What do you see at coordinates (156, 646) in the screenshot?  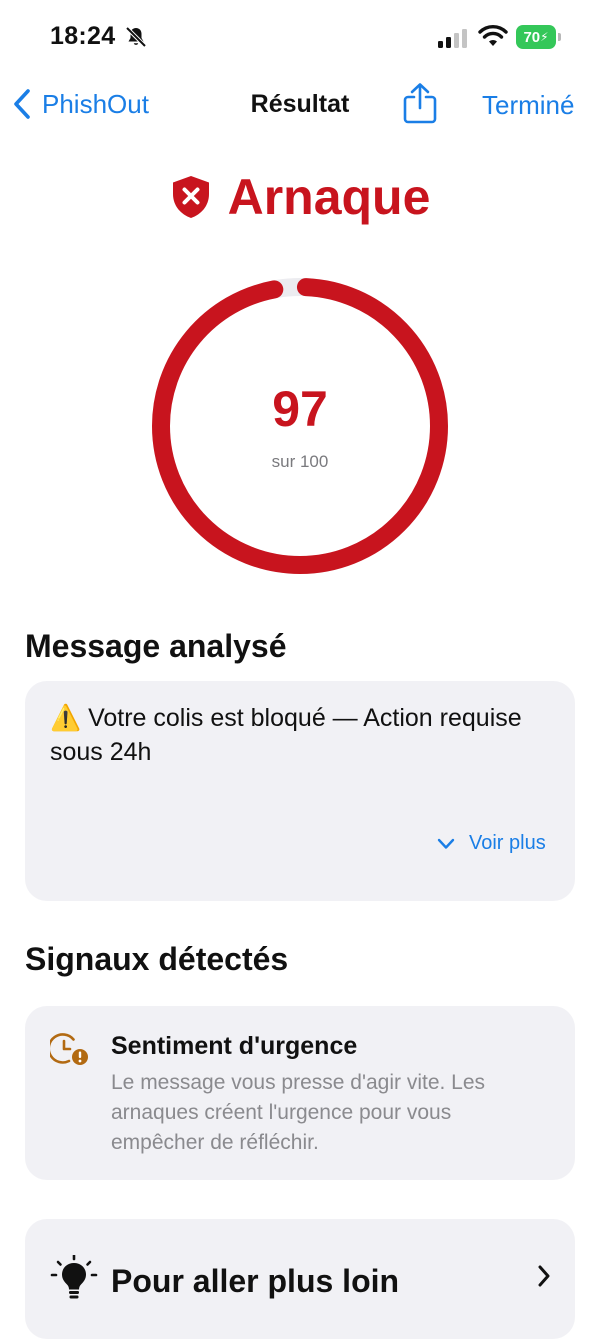 I see `message-section-title: Message analysé` at bounding box center [156, 646].